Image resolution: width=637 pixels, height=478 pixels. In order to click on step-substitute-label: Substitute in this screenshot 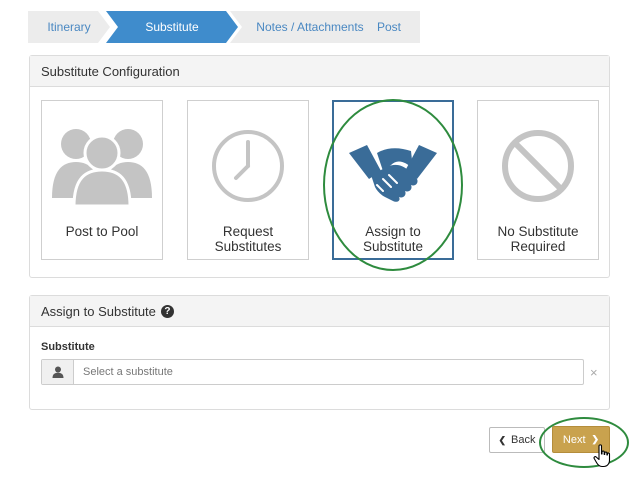, I will do `click(172, 27)`.